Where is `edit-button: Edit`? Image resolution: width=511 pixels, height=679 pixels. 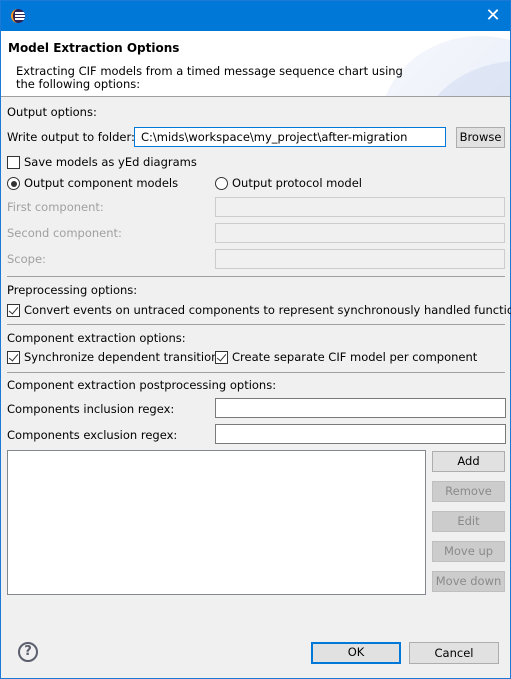 edit-button: Edit is located at coordinates (468, 521).